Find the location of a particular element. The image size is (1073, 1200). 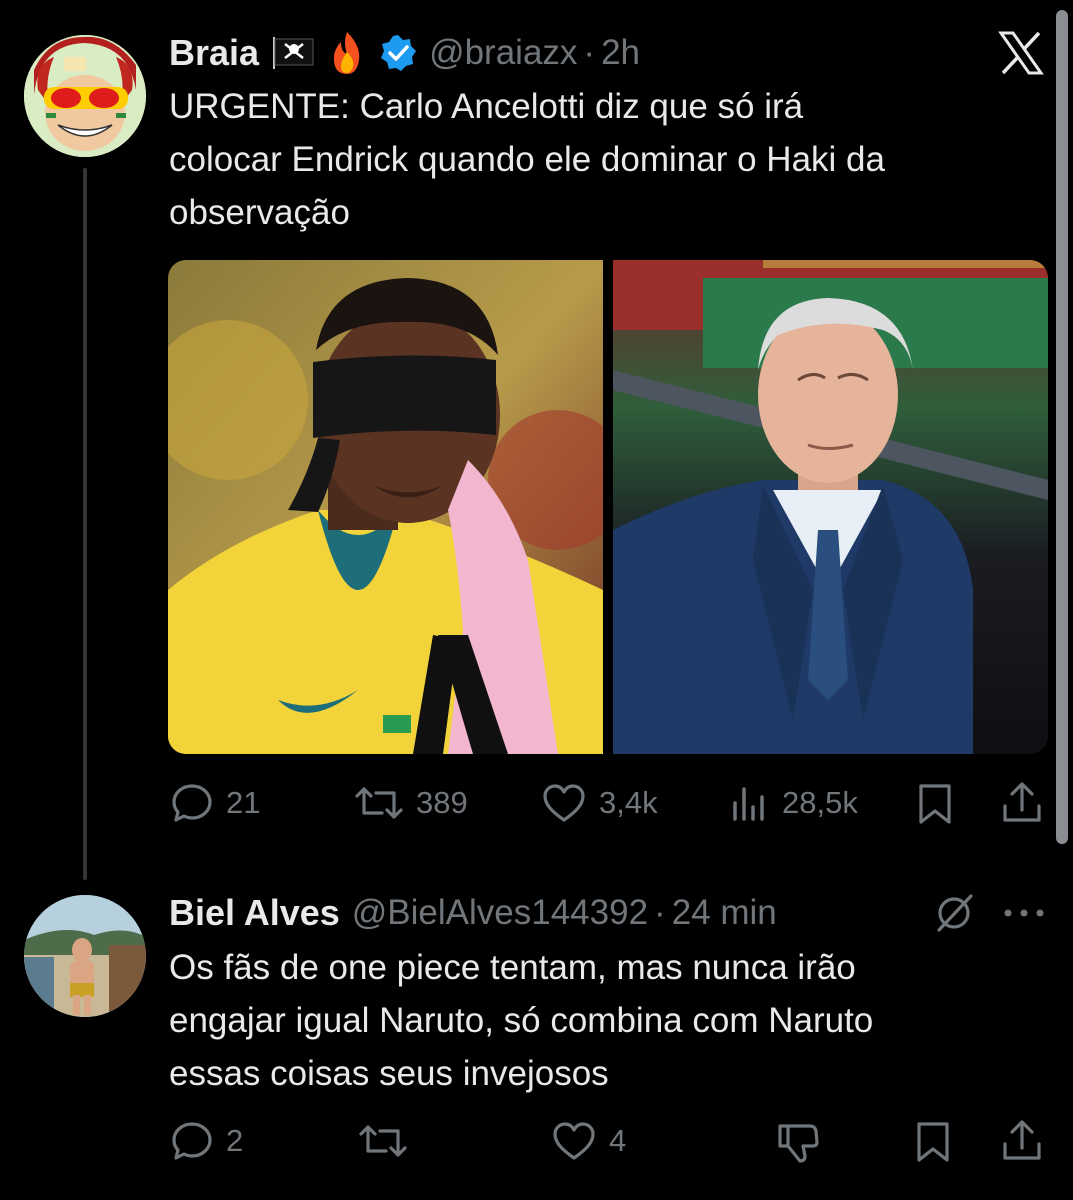

repost-count: 389 is located at coordinates (442, 802).